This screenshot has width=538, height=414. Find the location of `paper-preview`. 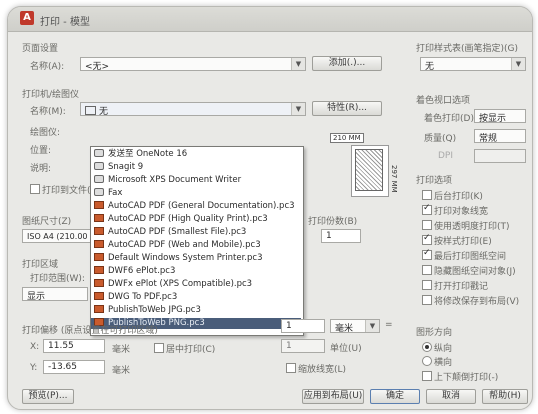

paper-preview is located at coordinates (370, 171).